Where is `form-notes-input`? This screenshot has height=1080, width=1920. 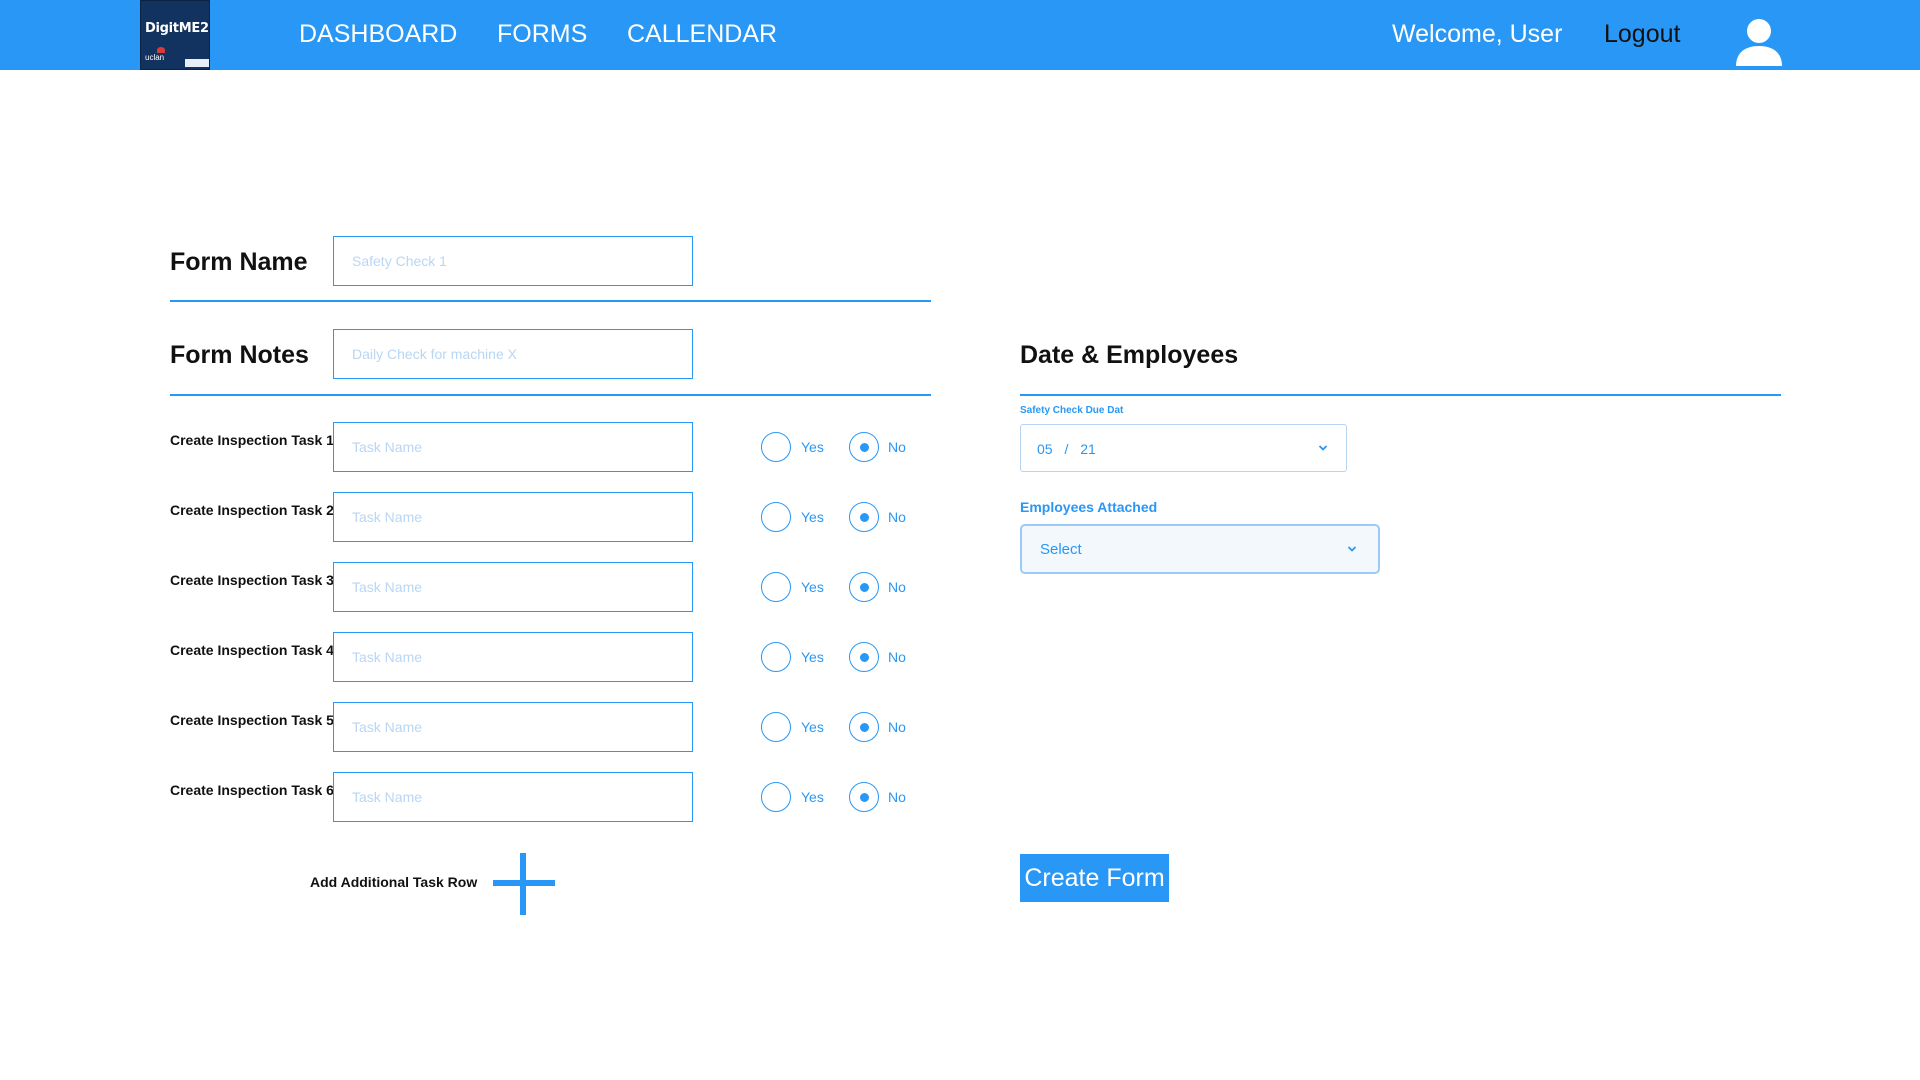
form-notes-input is located at coordinates (513, 354).